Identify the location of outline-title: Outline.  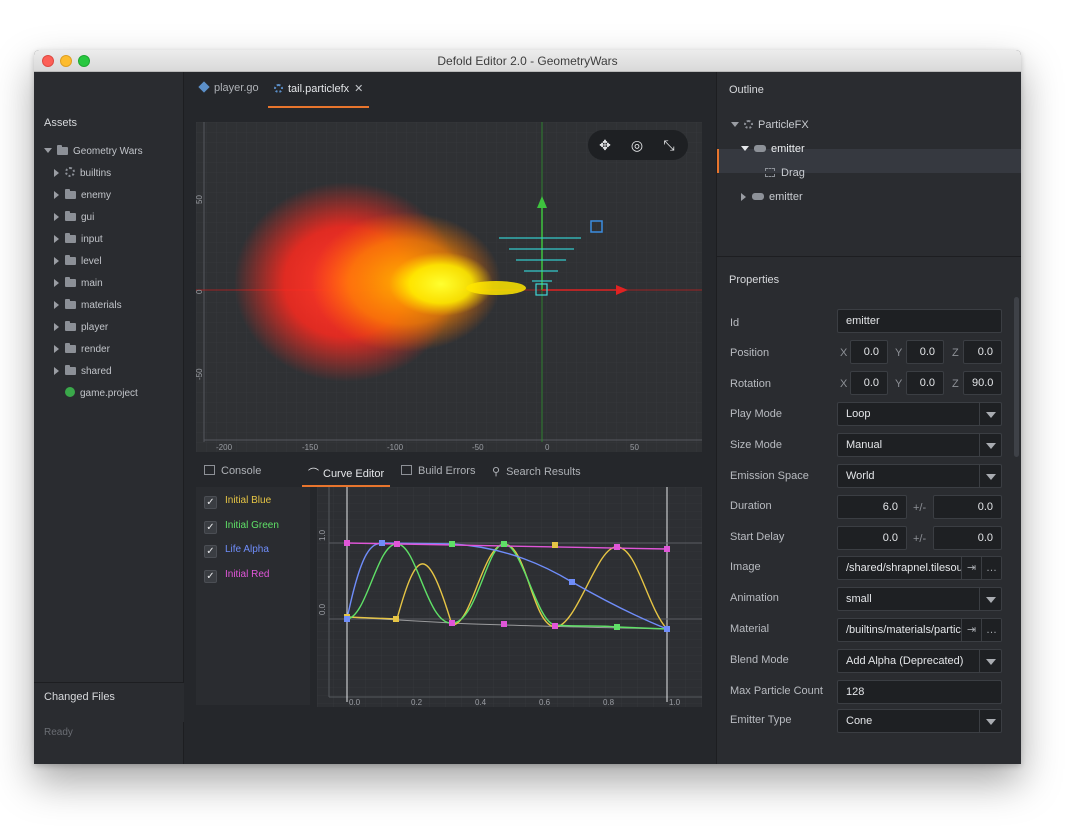
(746, 90).